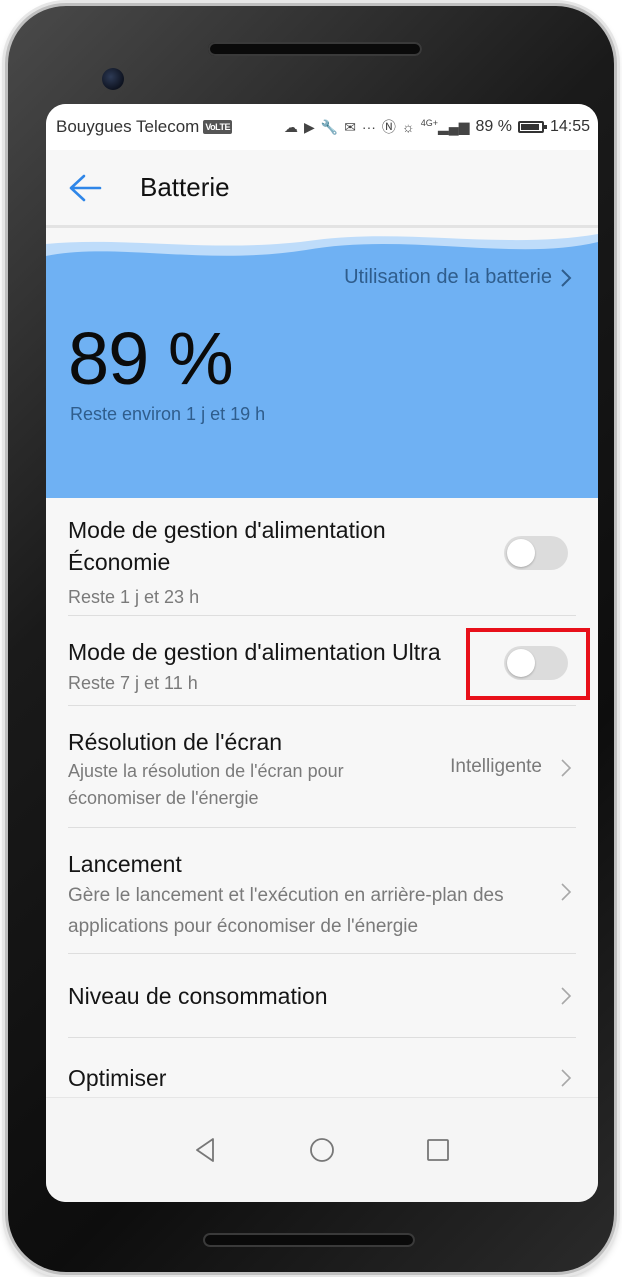 The image size is (622, 1277). Describe the element at coordinates (315, 49) in the screenshot. I see `earpiece-speaker` at that location.